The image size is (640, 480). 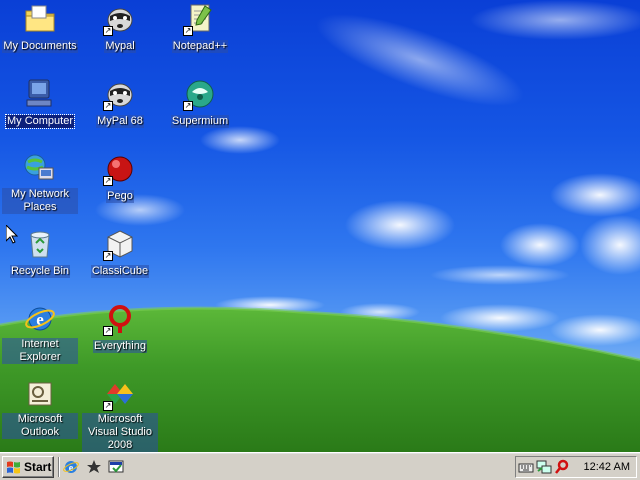 I want to click on desktop-icon-supermium: ↗ Supermium, so click(x=200, y=103).